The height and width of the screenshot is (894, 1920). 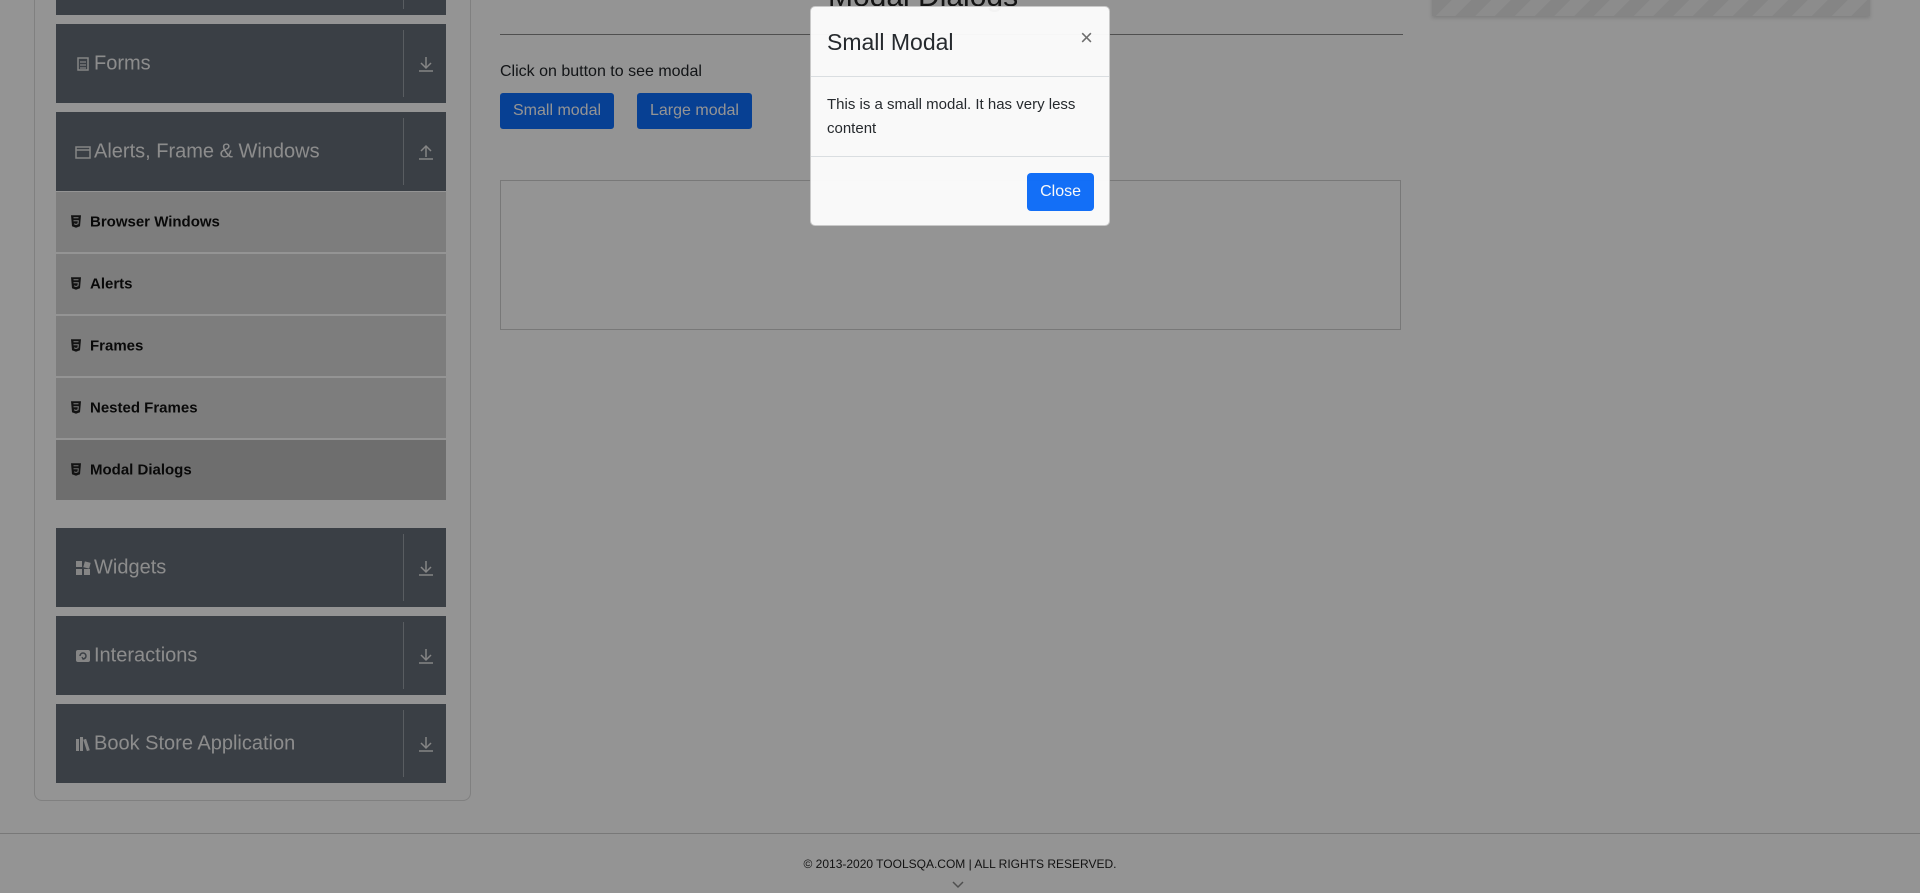 I want to click on close-button: Close, so click(x=1060, y=192).